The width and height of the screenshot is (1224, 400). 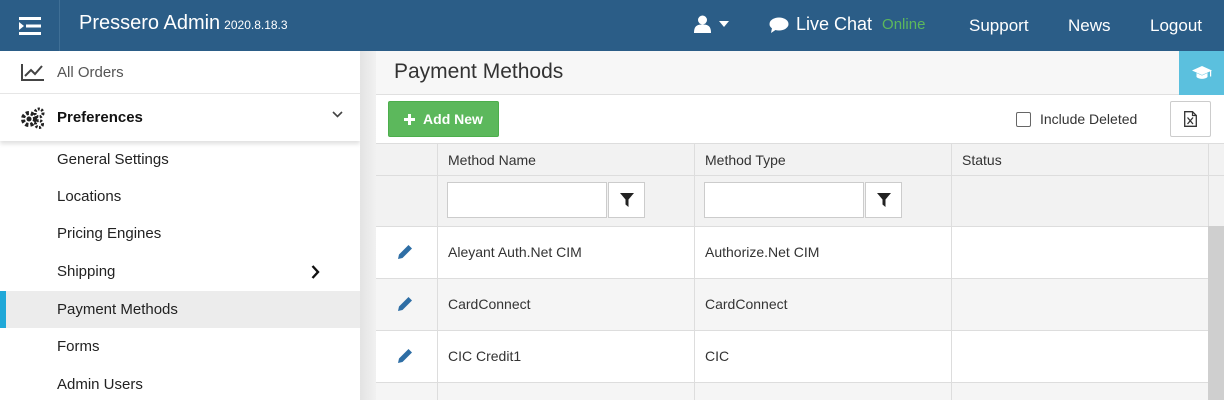 What do you see at coordinates (999, 26) in the screenshot?
I see `support-link: Support` at bounding box center [999, 26].